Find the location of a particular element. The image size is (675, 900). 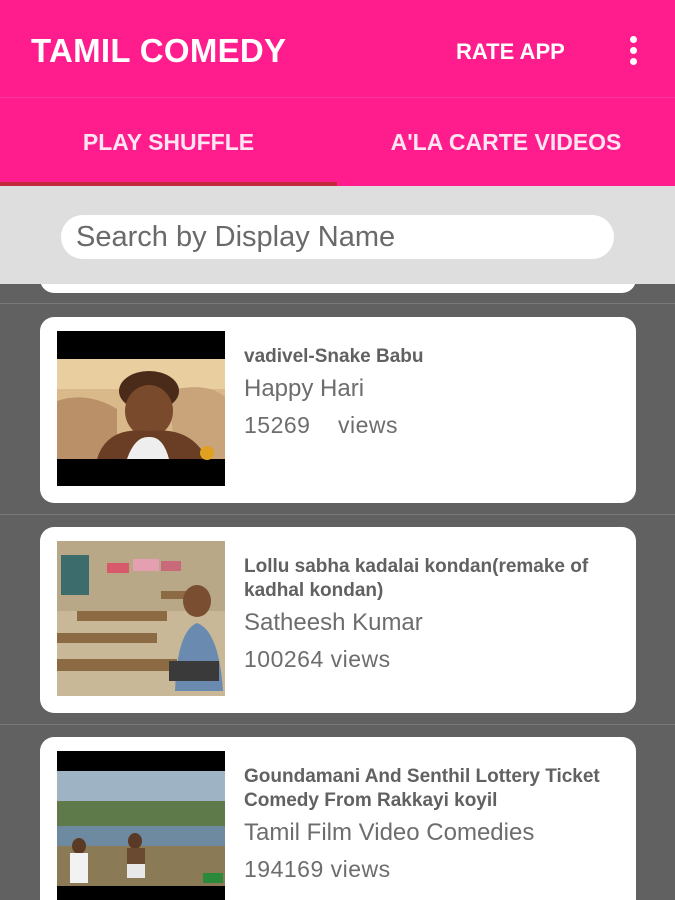

tab-play-shuffle: PLAY SHUFFLE is located at coordinates (168, 142).